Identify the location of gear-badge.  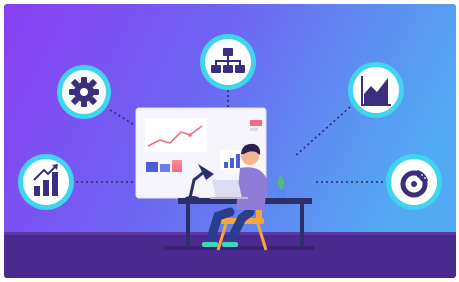
(84, 92).